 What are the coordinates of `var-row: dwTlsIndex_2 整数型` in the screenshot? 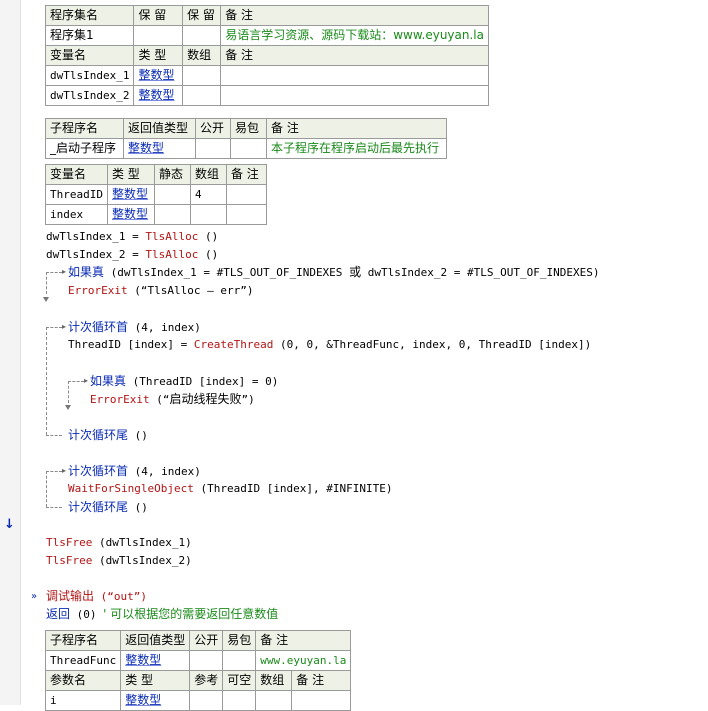 It's located at (266, 95).